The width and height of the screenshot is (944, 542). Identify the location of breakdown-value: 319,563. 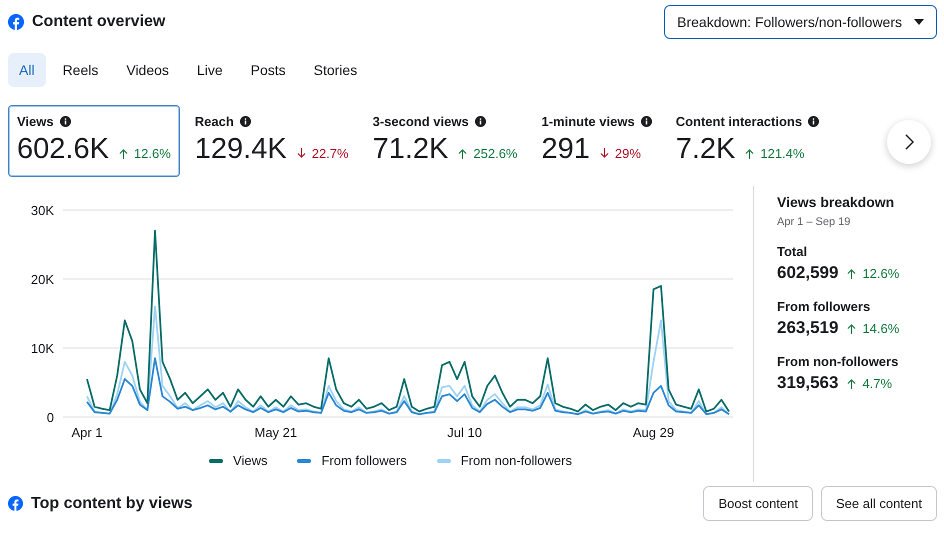
(807, 383).